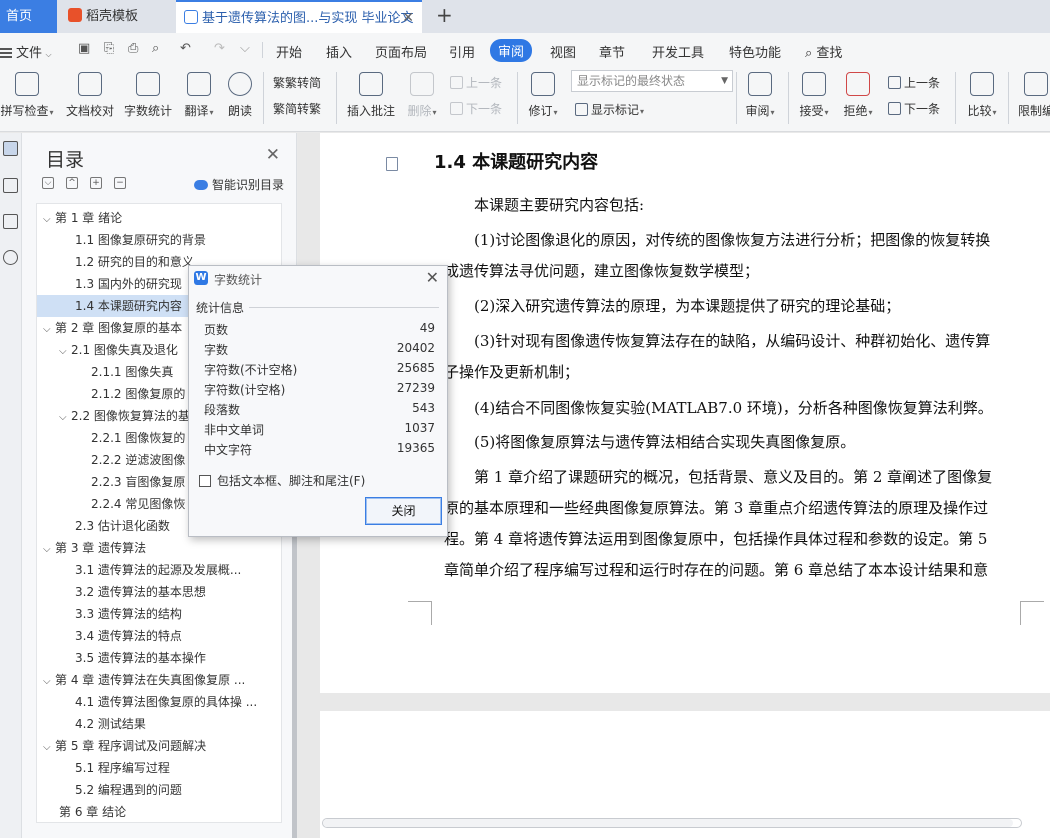 This screenshot has height=838, width=1050. I want to click on toc-section: 4.2 测试结果, so click(153, 724).